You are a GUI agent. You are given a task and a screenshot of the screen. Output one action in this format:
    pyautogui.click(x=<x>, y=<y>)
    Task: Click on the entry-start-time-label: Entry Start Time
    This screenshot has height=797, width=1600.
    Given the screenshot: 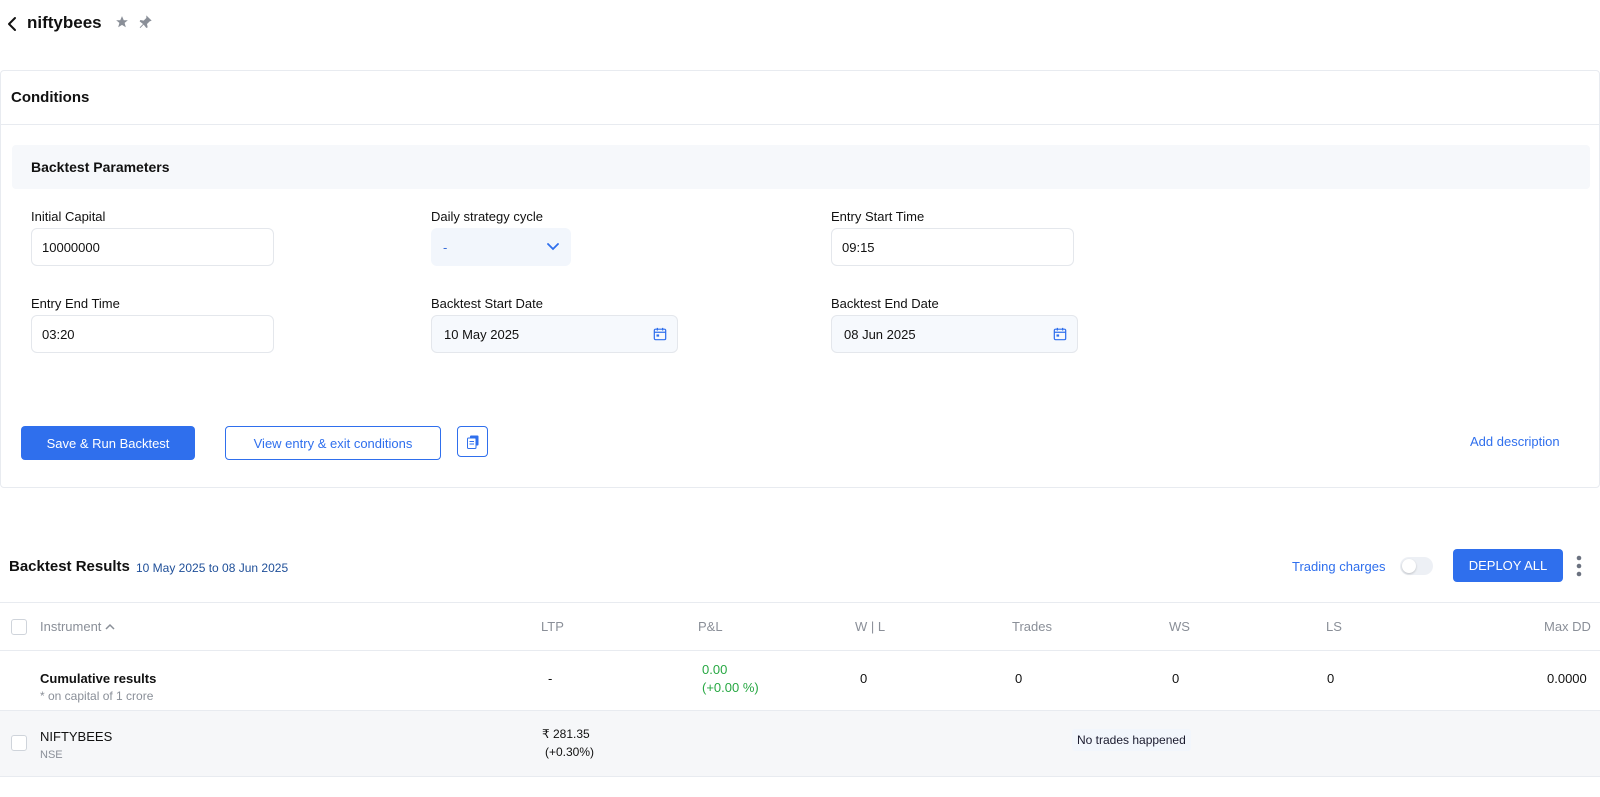 What is the action you would take?
    pyautogui.click(x=878, y=216)
    